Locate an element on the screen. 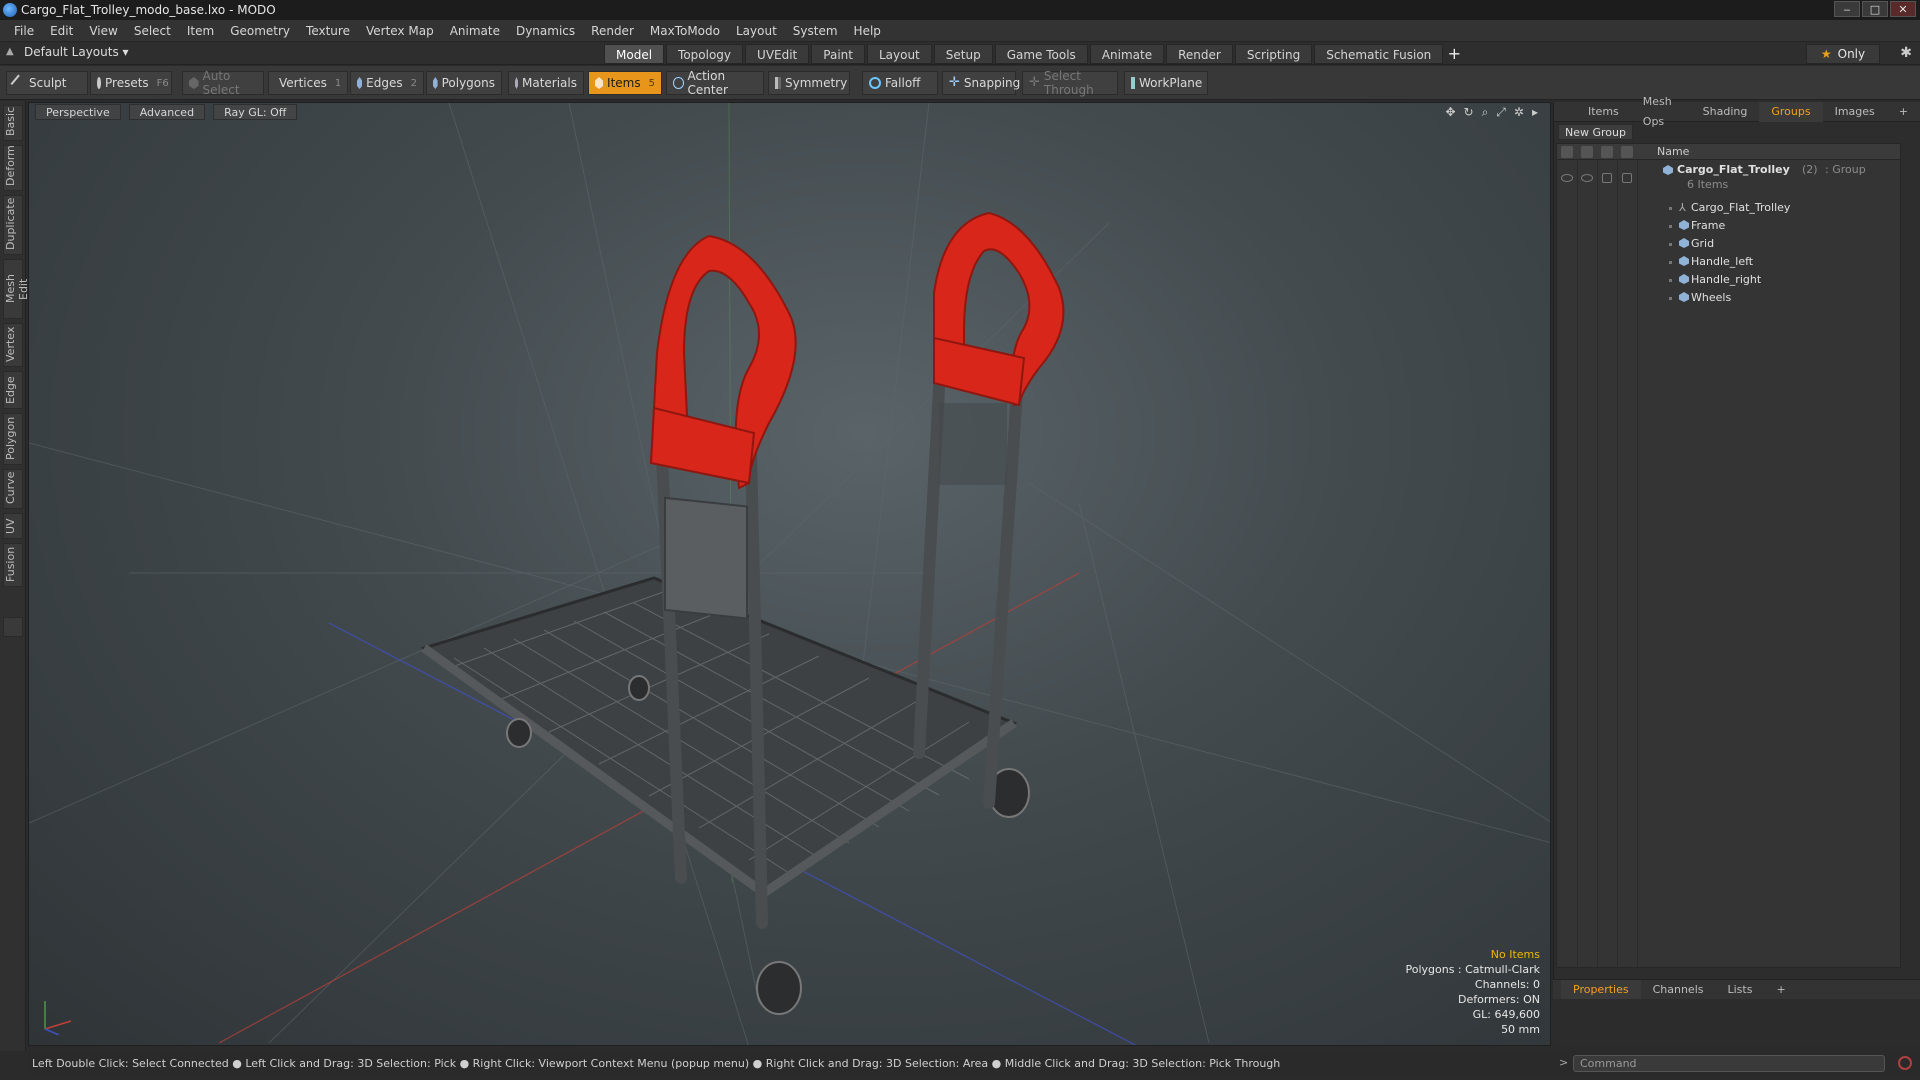 The image size is (1920, 1080). raygl-toggle: Ray GL: Off is located at coordinates (255, 112).